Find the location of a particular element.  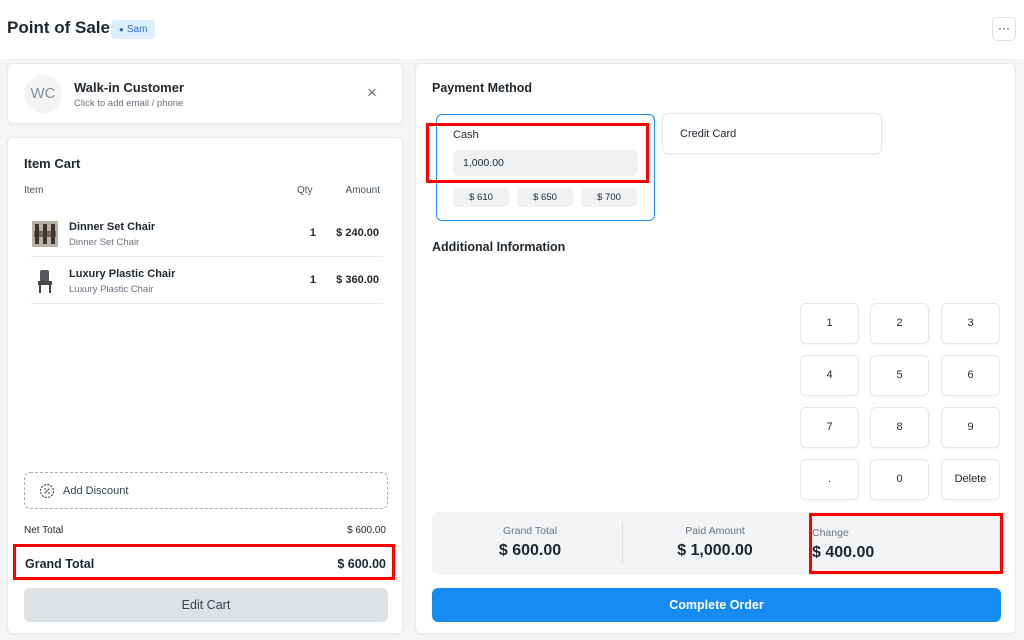

summary-grand-total-label: Grand Total is located at coordinates (530, 531).